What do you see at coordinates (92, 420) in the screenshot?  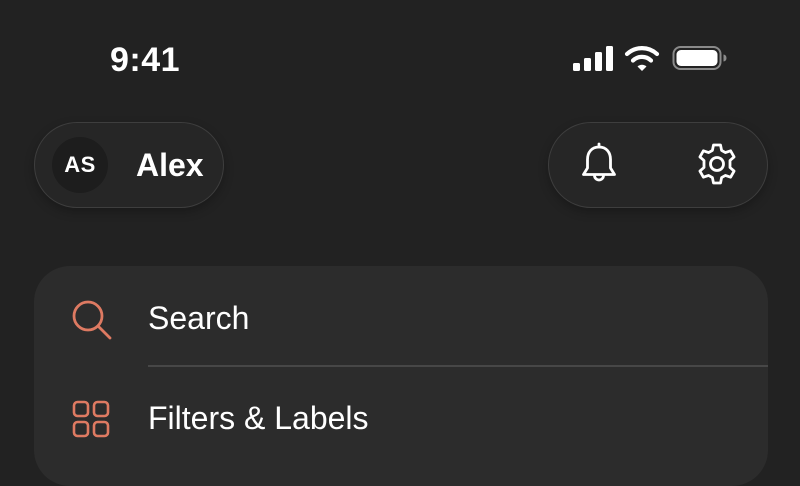 I see `grid-icon` at bounding box center [92, 420].